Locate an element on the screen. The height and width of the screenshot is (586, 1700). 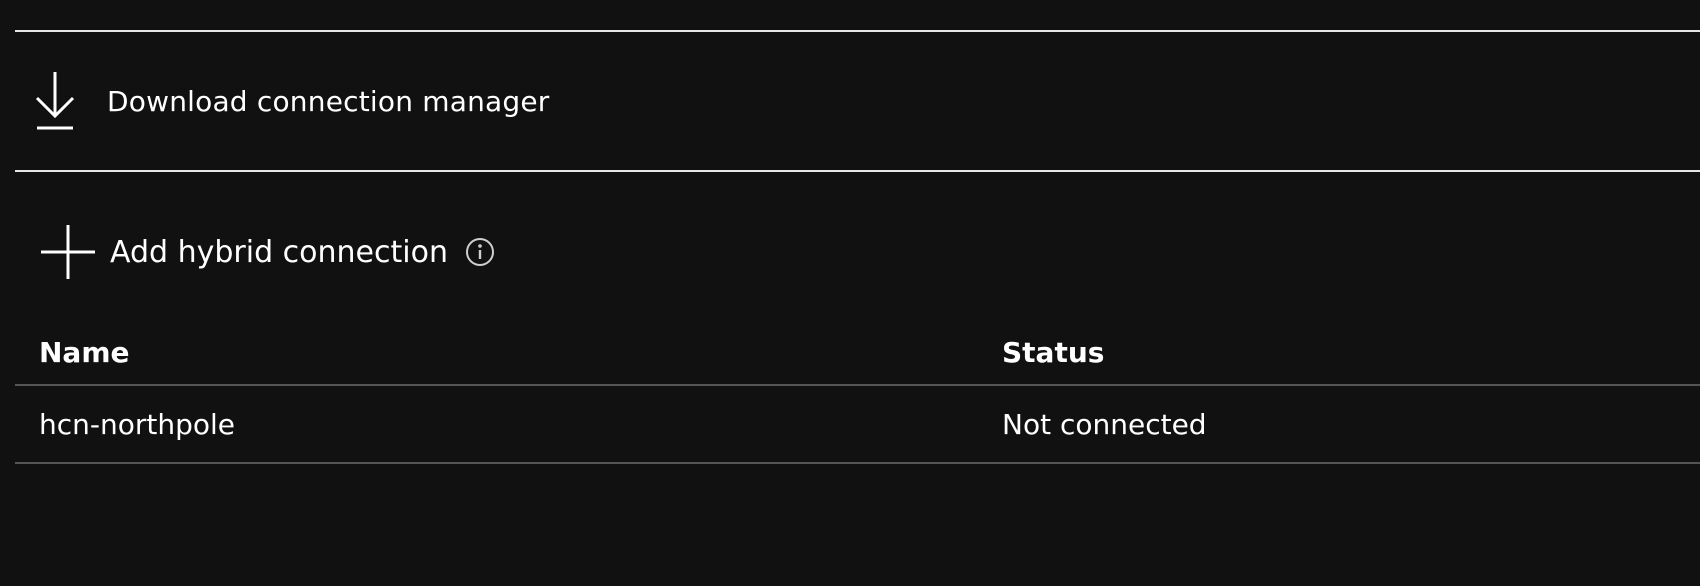
connection-name: hcn-northpole is located at coordinates (508, 424).